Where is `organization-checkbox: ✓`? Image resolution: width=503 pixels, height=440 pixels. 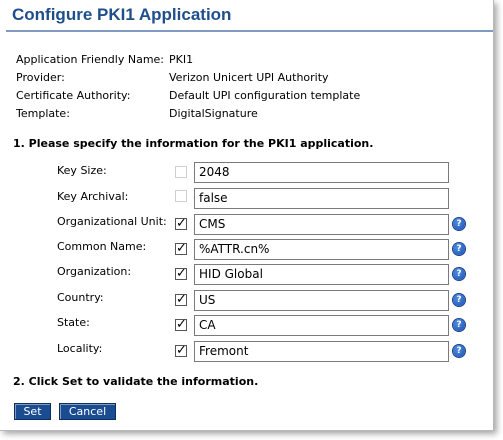
organization-checkbox: ✓ is located at coordinates (181, 273).